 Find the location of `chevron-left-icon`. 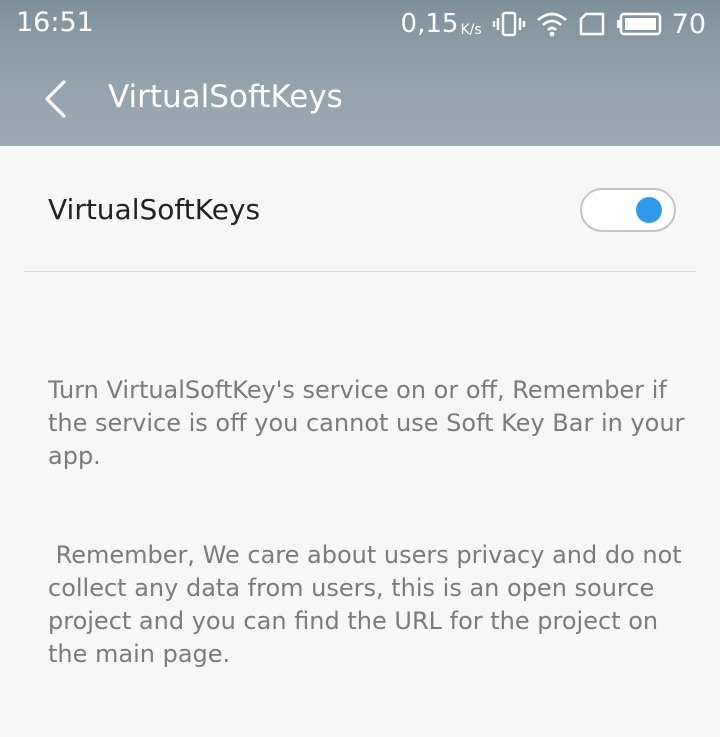

chevron-left-icon is located at coordinates (55, 99).